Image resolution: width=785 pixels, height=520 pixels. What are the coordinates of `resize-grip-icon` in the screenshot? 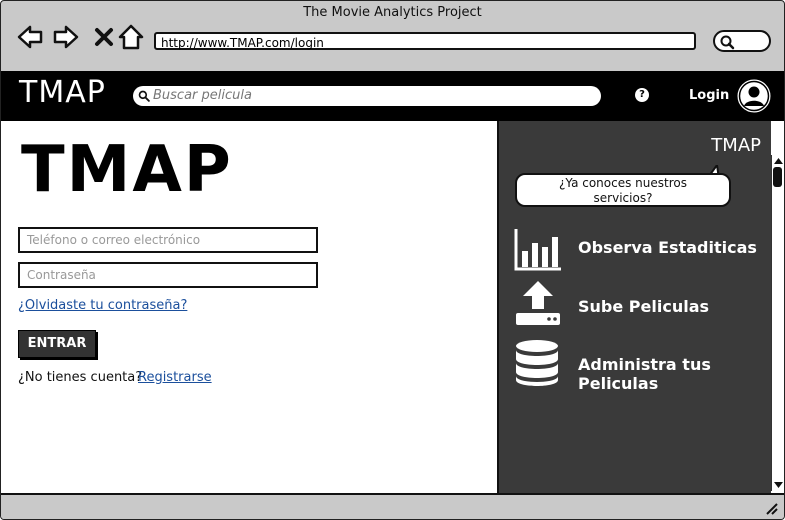 It's located at (771, 508).